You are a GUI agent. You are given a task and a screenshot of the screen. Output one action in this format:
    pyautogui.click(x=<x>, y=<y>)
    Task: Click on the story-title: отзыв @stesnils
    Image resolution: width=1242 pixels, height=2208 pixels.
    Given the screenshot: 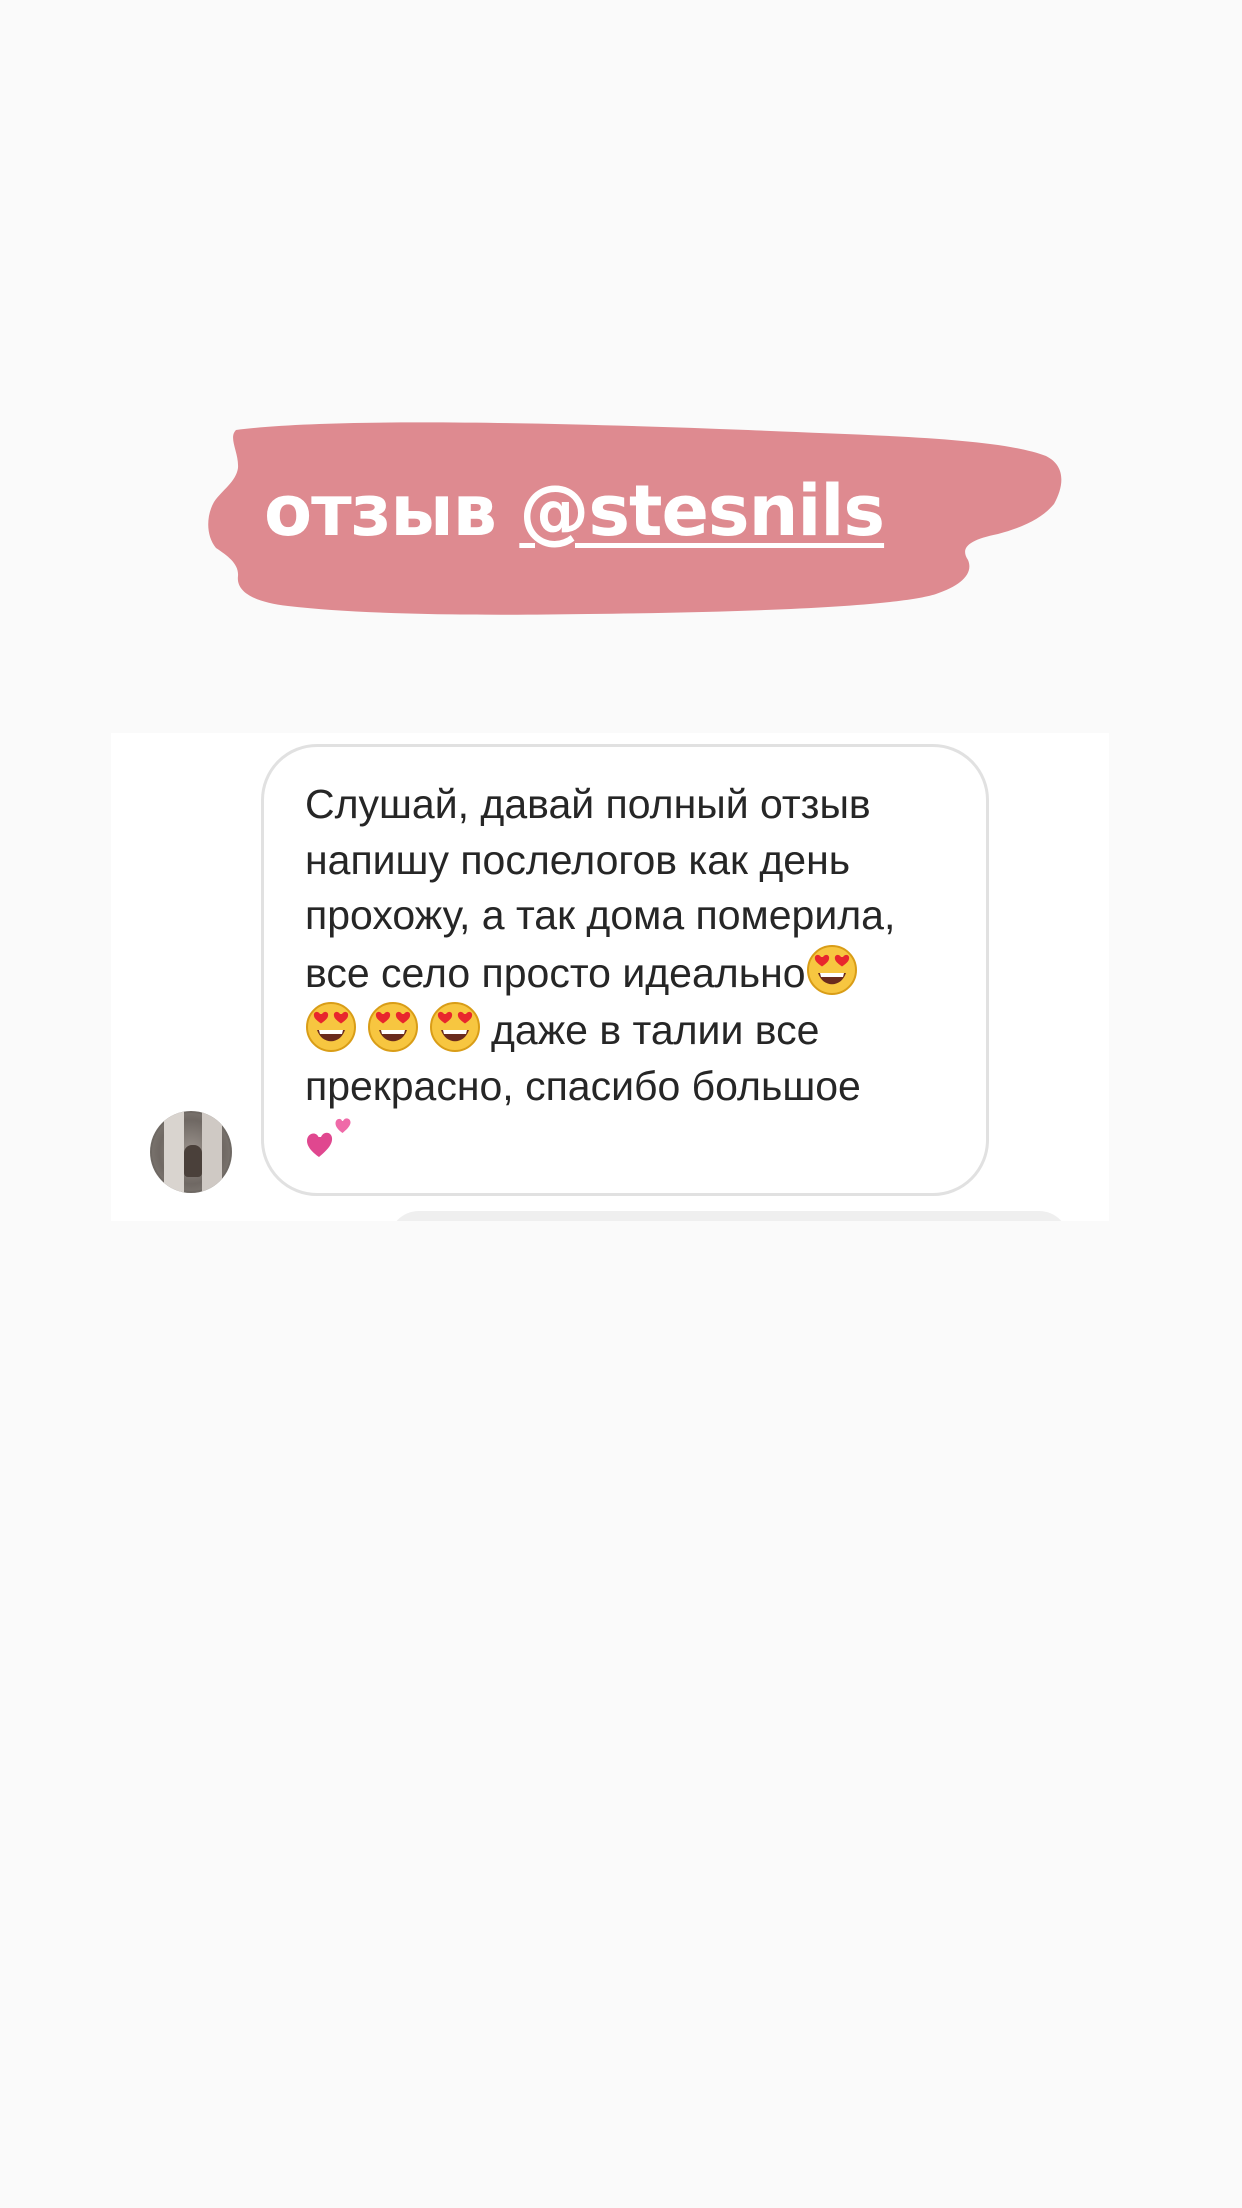 What is the action you would take?
    pyautogui.click(x=574, y=511)
    